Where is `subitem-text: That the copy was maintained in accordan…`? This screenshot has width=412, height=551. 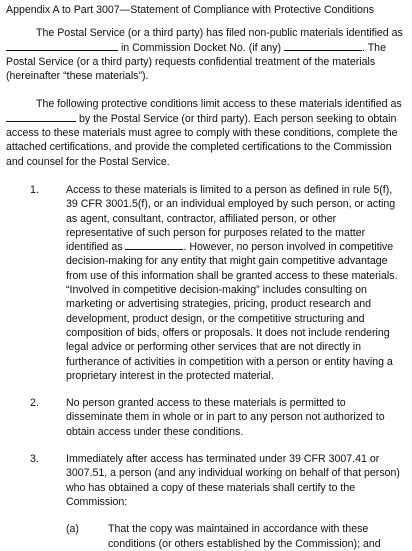
subitem-text: That the copy was maintained in accordan… is located at coordinates (244, 536).